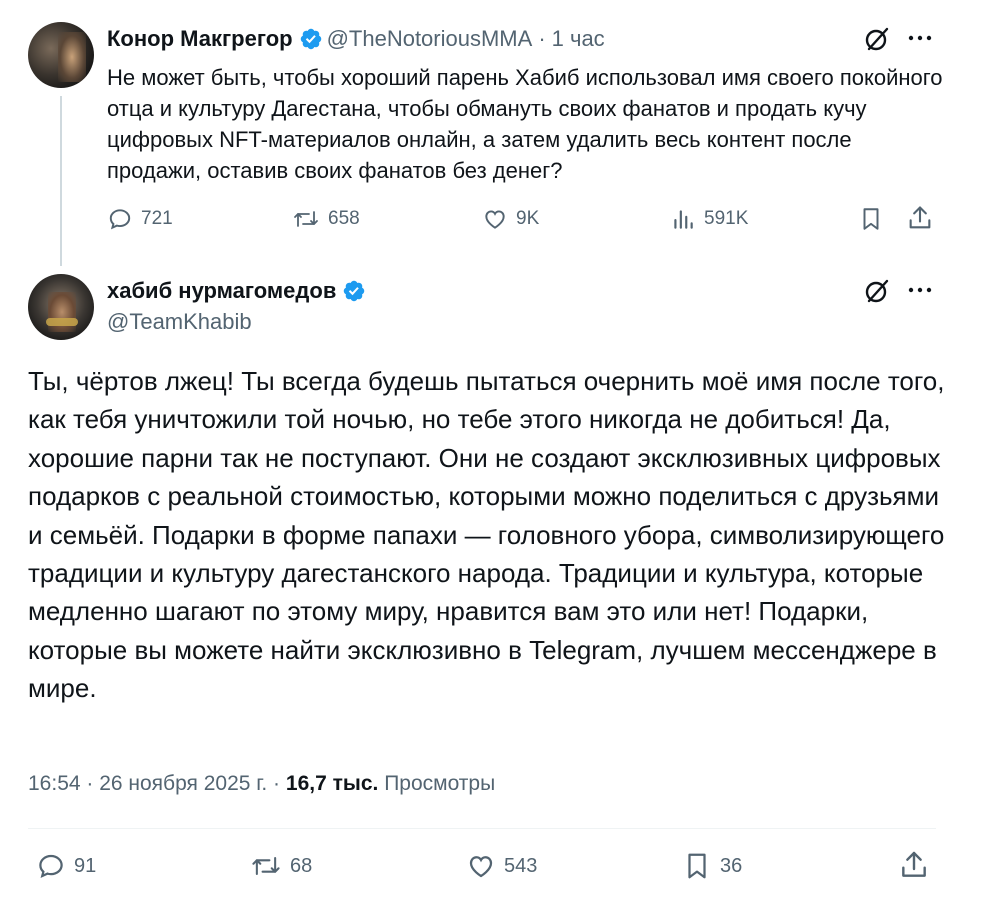 This screenshot has height=908, width=988. I want to click on divider, so click(482, 828).